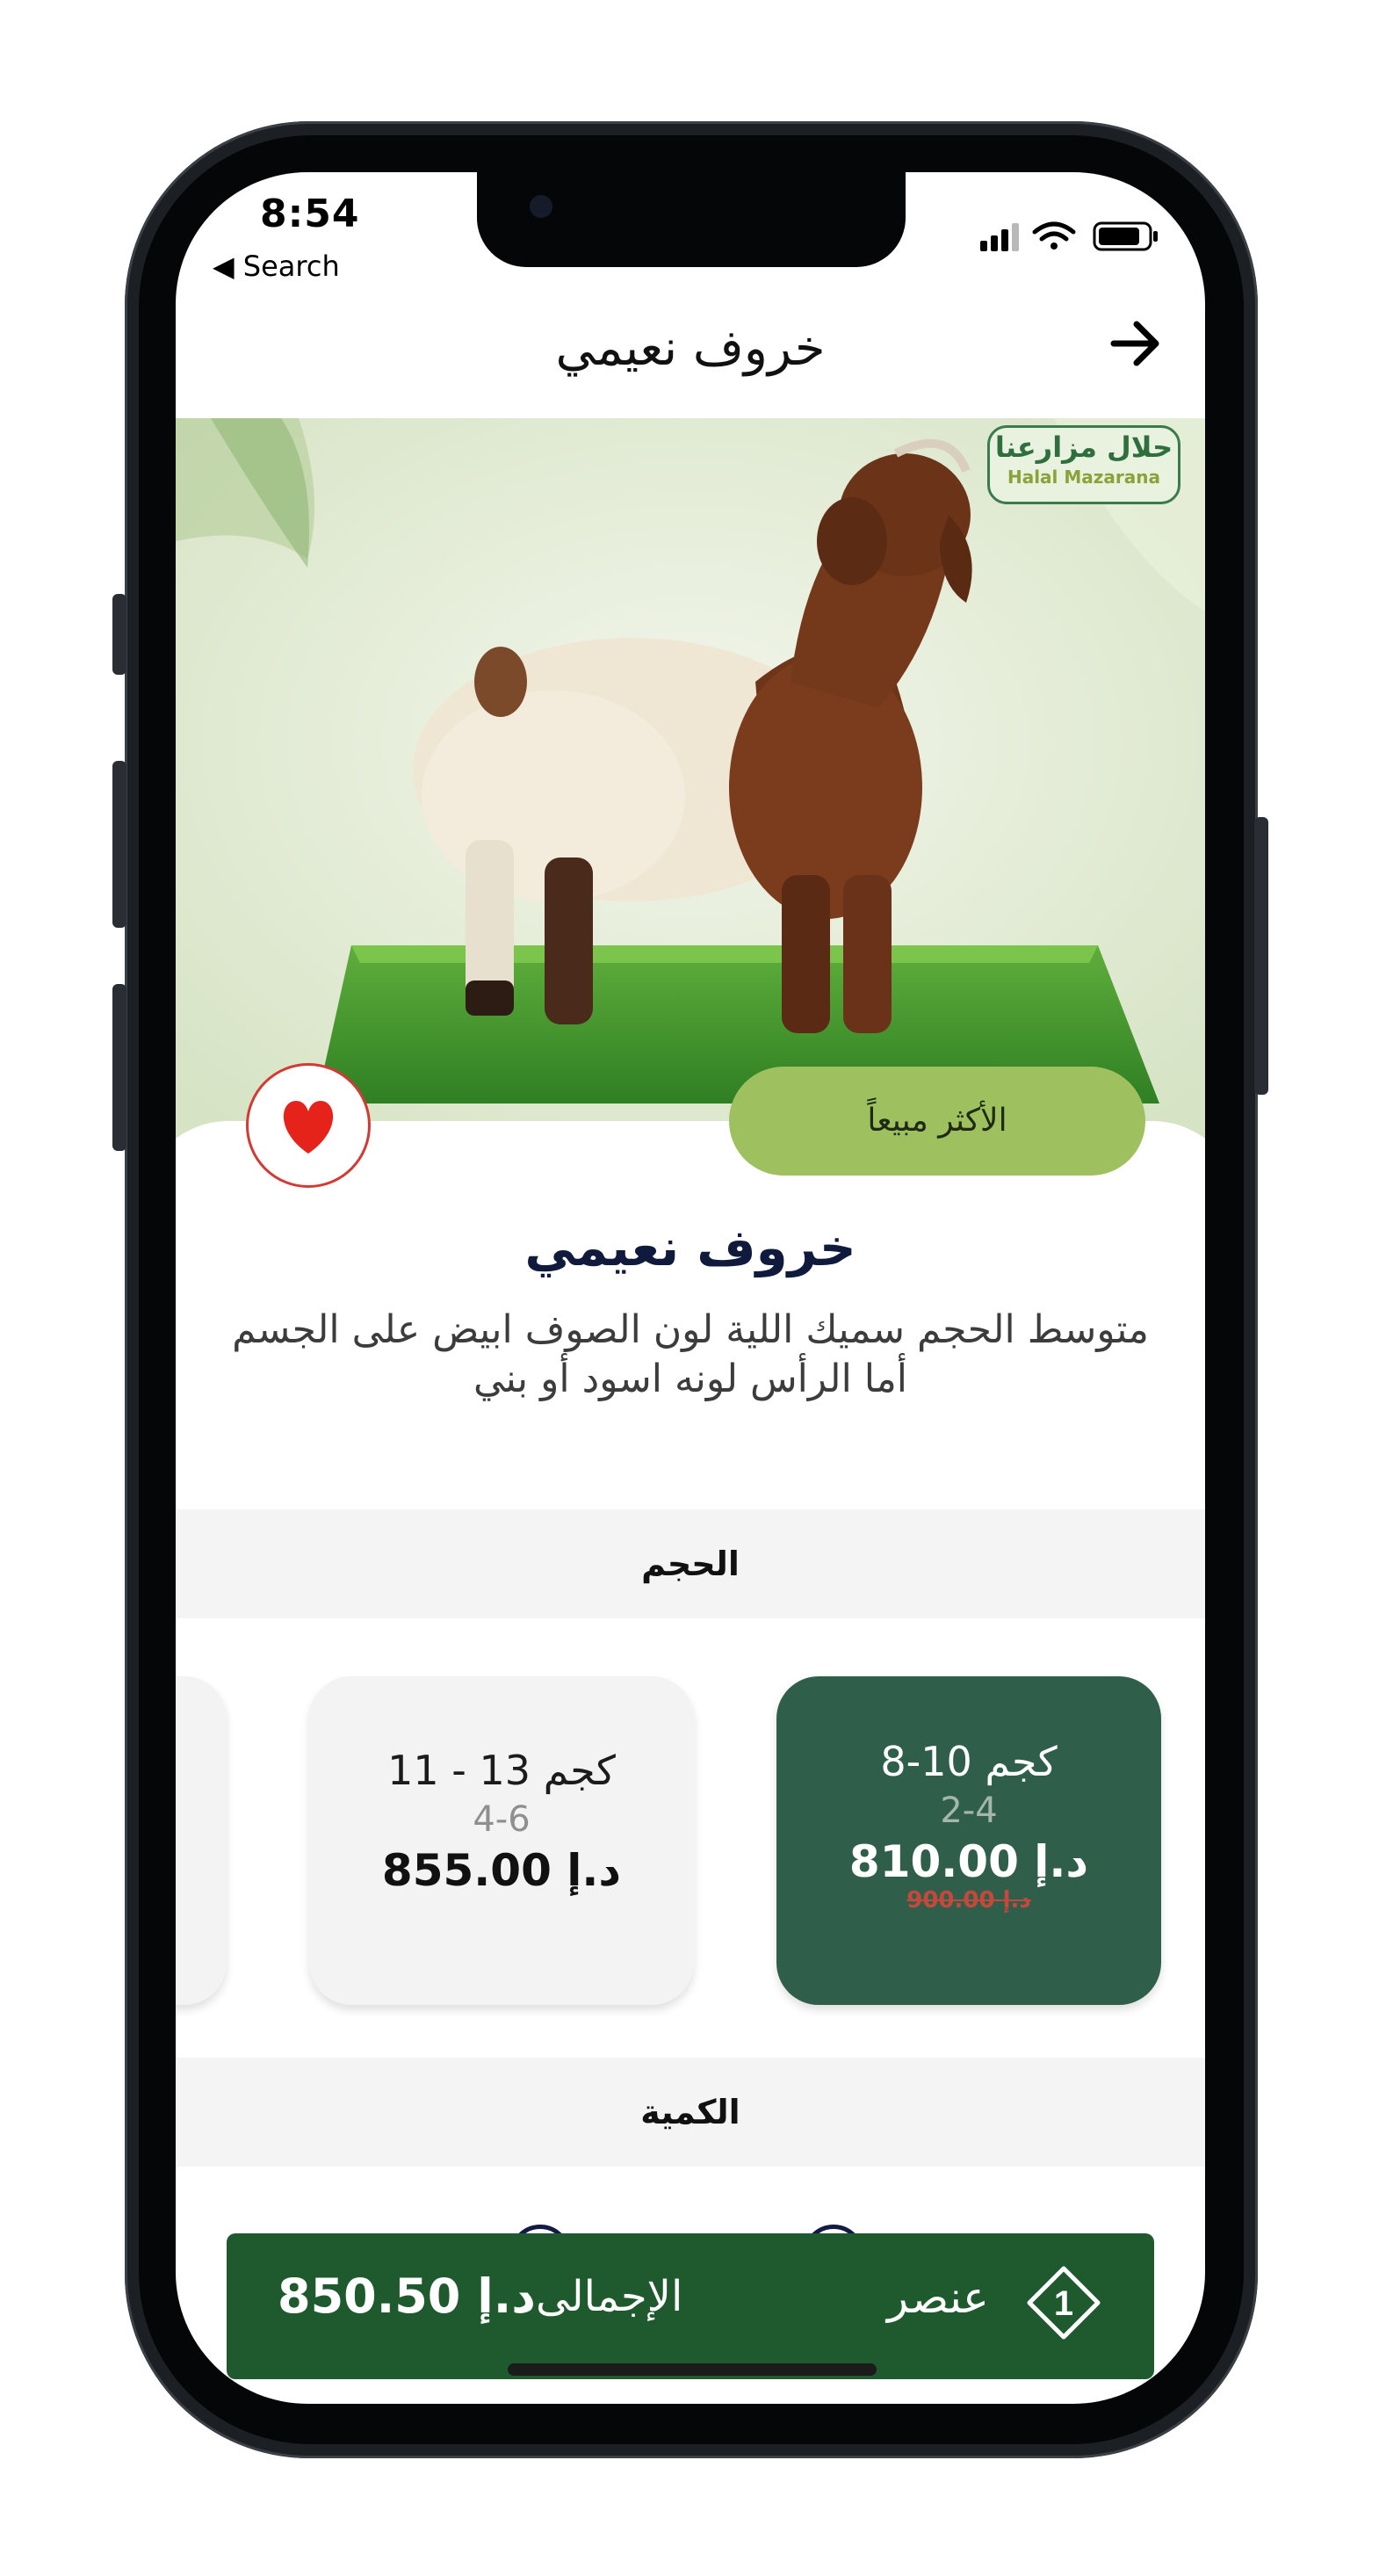  What do you see at coordinates (690, 2306) in the screenshot?
I see `cart-summary-bar: 850.50 د.إ الإجمالى عنصر 1` at bounding box center [690, 2306].